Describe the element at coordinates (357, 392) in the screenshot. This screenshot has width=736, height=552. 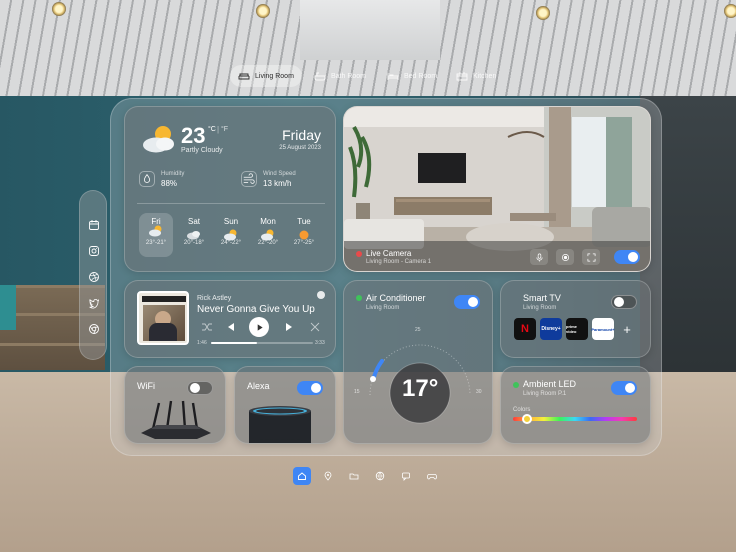
I see `scale-min: 15` at that location.